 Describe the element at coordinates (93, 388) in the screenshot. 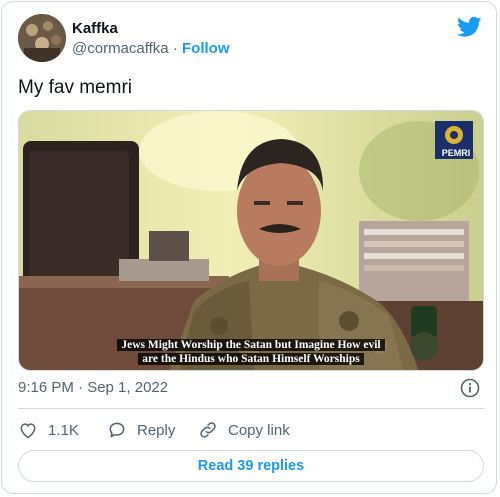

I see `tweet-timestamp: 9:16 PM · Sep 1, 2022` at that location.